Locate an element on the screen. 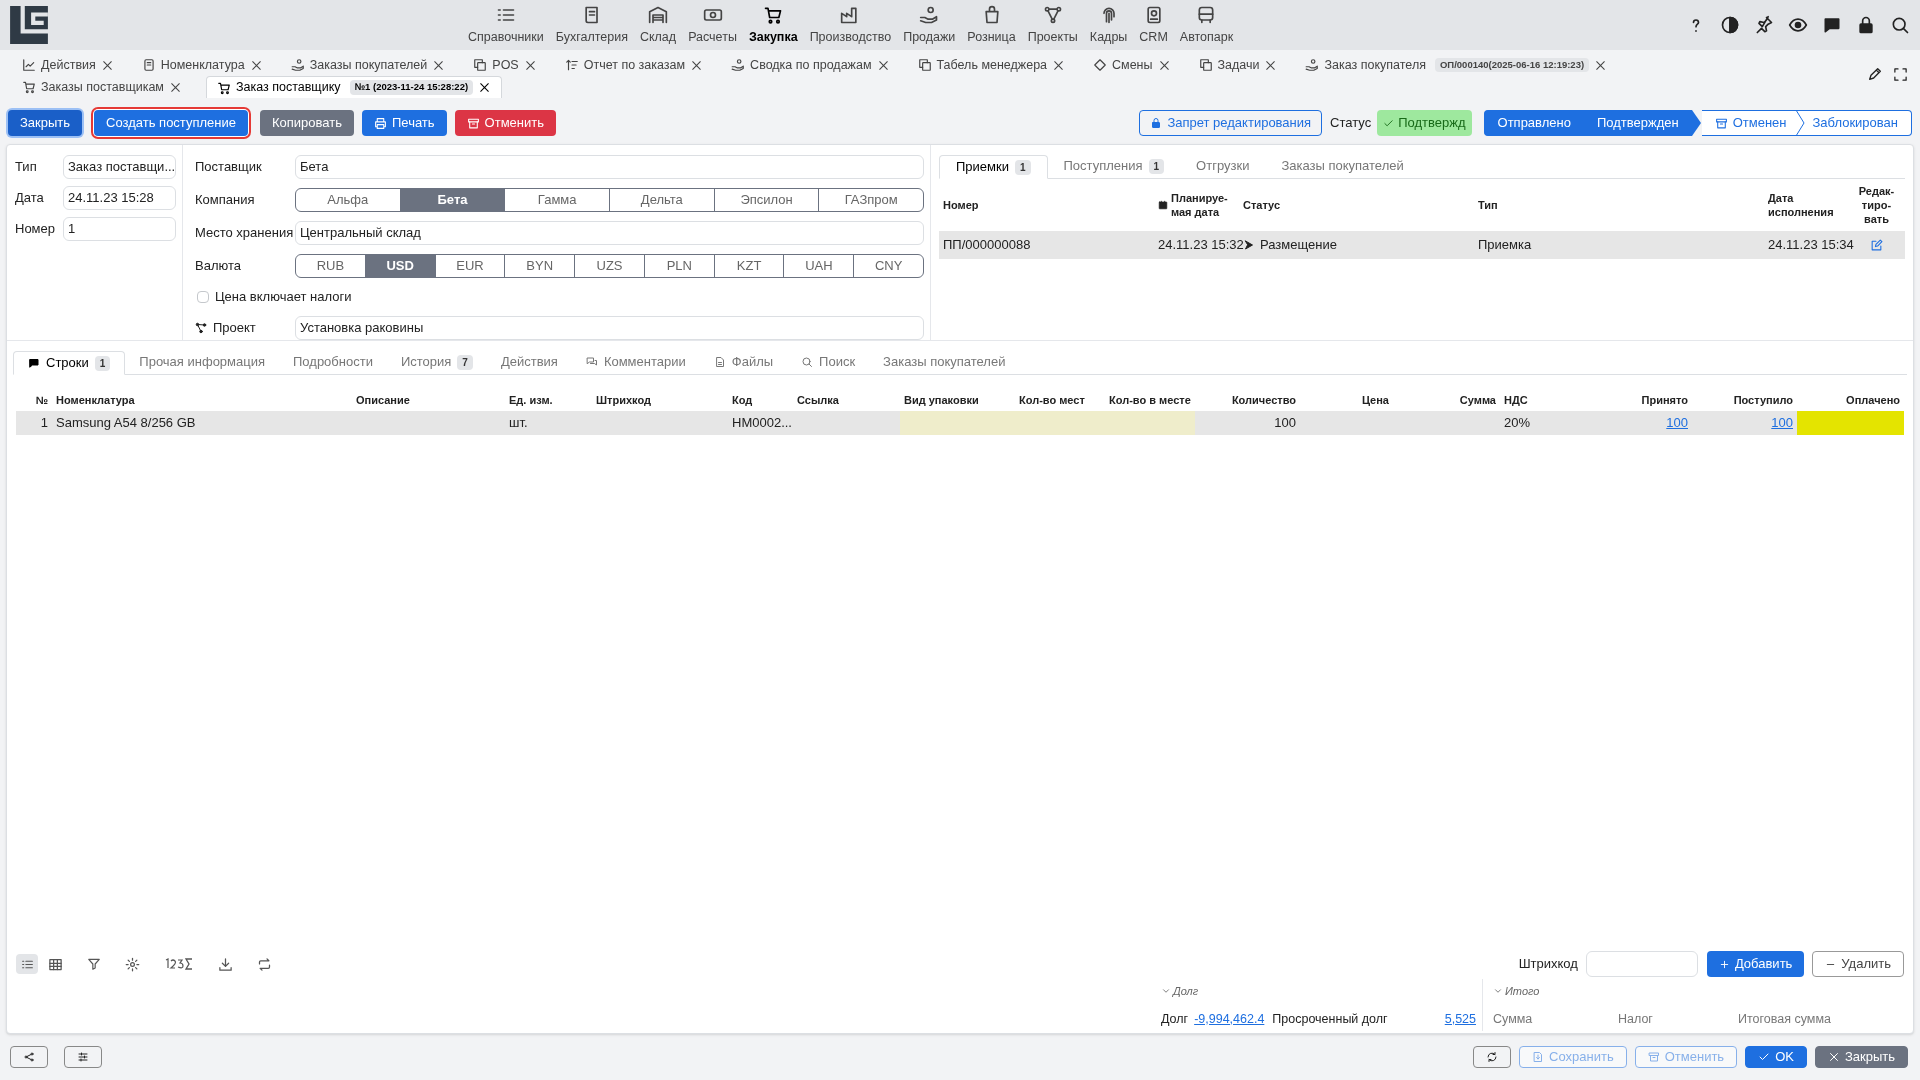  edit-lock-button: Запрет редактирования is located at coordinates (1231, 123).